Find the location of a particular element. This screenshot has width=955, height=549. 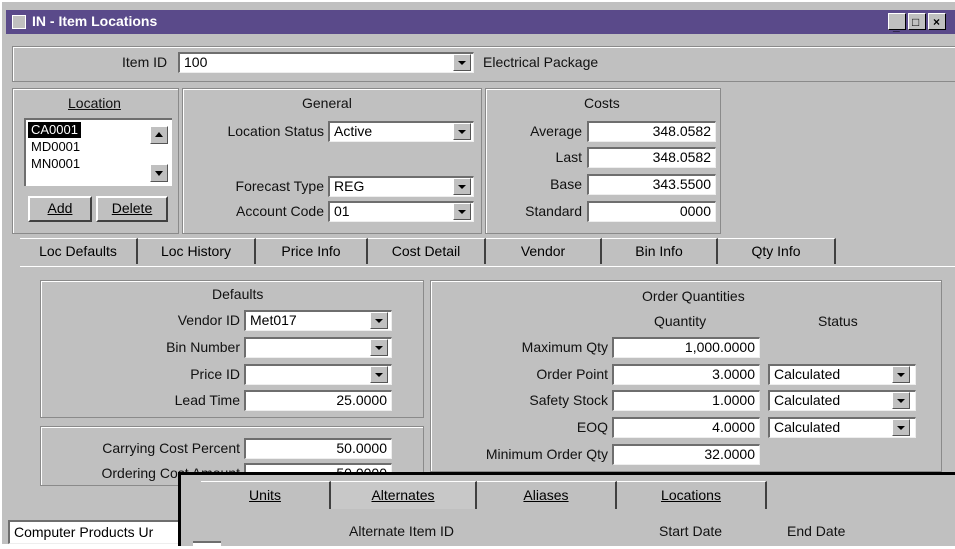

item-id-field: 100 is located at coordinates (326, 62).